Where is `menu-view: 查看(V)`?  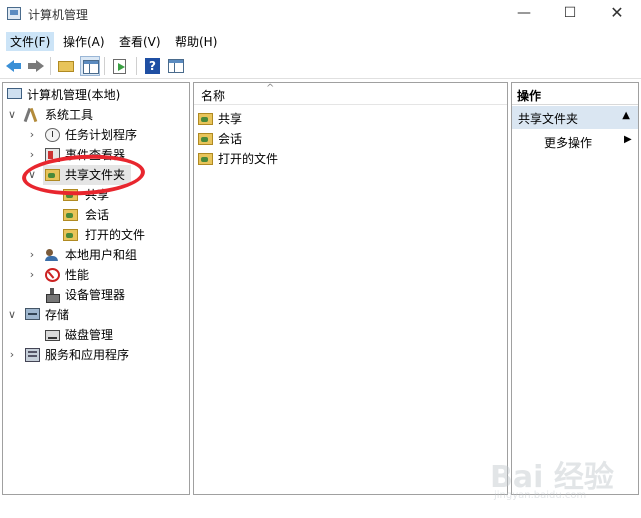 menu-view: 查看(V) is located at coordinates (140, 41).